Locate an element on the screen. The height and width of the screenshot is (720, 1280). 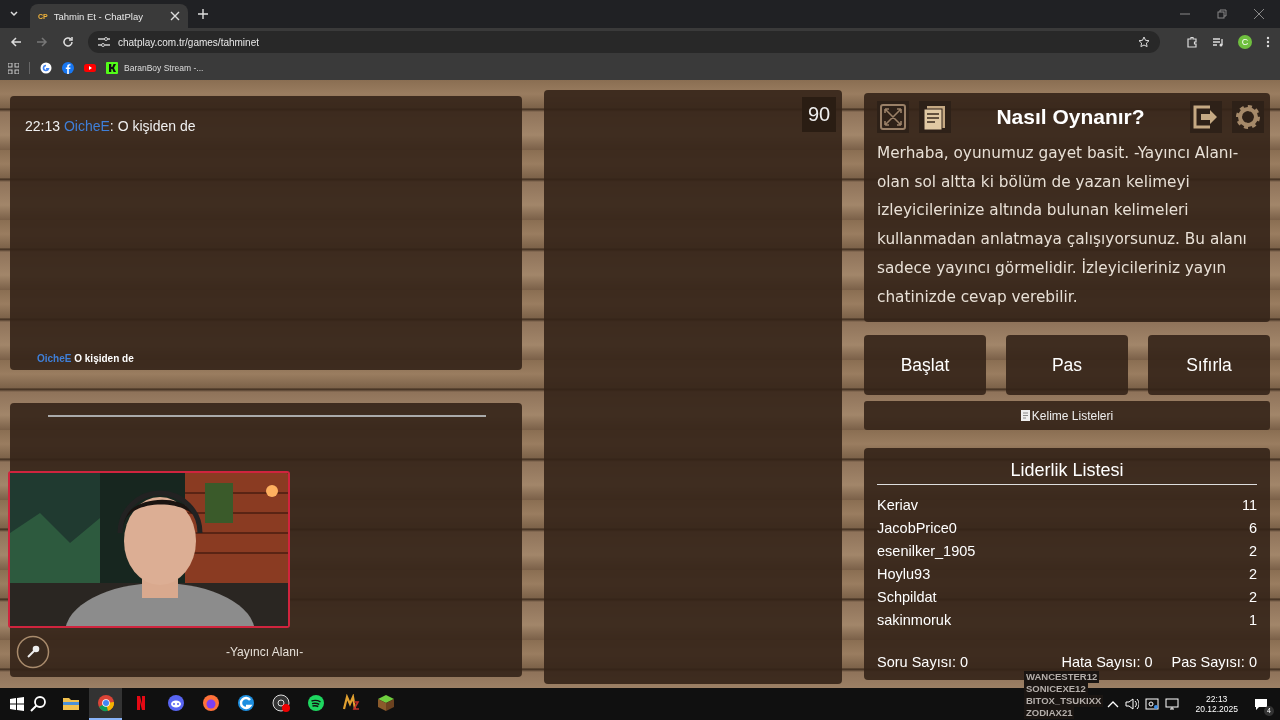
address-bar: chatplay.com.tr/games/tahminet is located at coordinates (624, 42).